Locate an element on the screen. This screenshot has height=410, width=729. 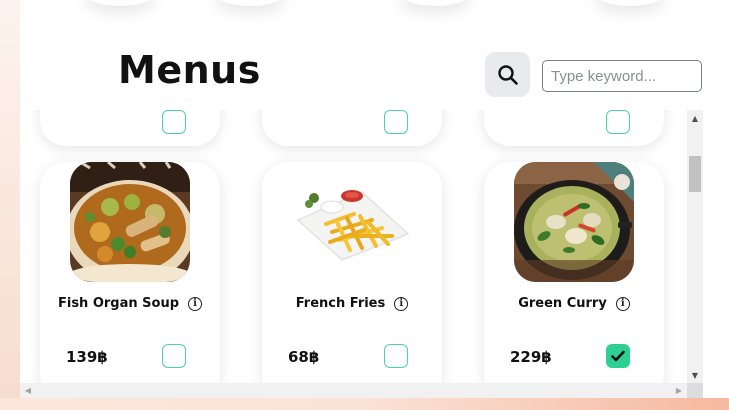
menu-card: French Fries i 68฿ is located at coordinates (352, 272).